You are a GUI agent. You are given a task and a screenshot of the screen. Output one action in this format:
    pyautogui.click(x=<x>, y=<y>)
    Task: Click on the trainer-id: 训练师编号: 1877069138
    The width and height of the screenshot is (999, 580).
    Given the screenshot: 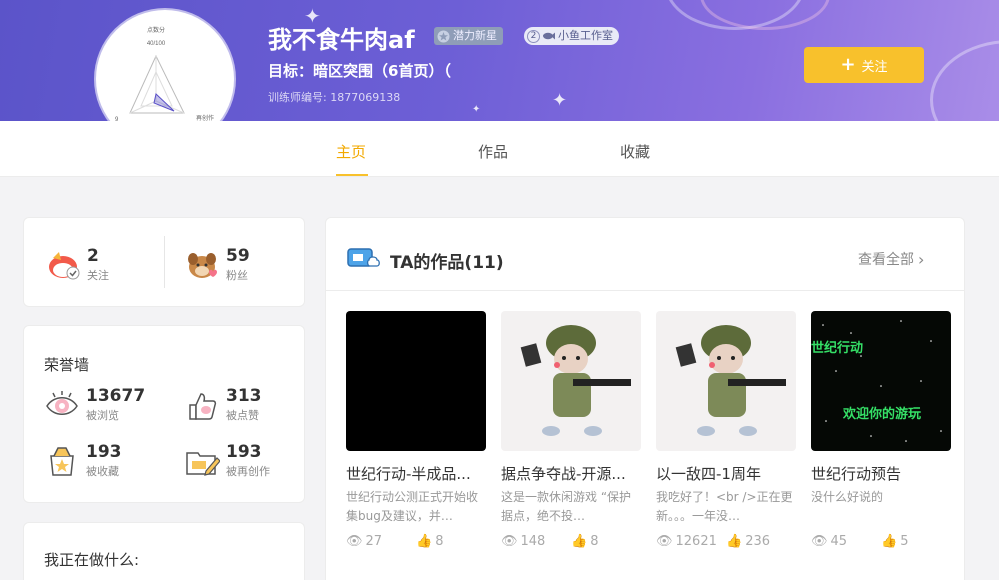 What is the action you would take?
    pyautogui.click(x=334, y=97)
    